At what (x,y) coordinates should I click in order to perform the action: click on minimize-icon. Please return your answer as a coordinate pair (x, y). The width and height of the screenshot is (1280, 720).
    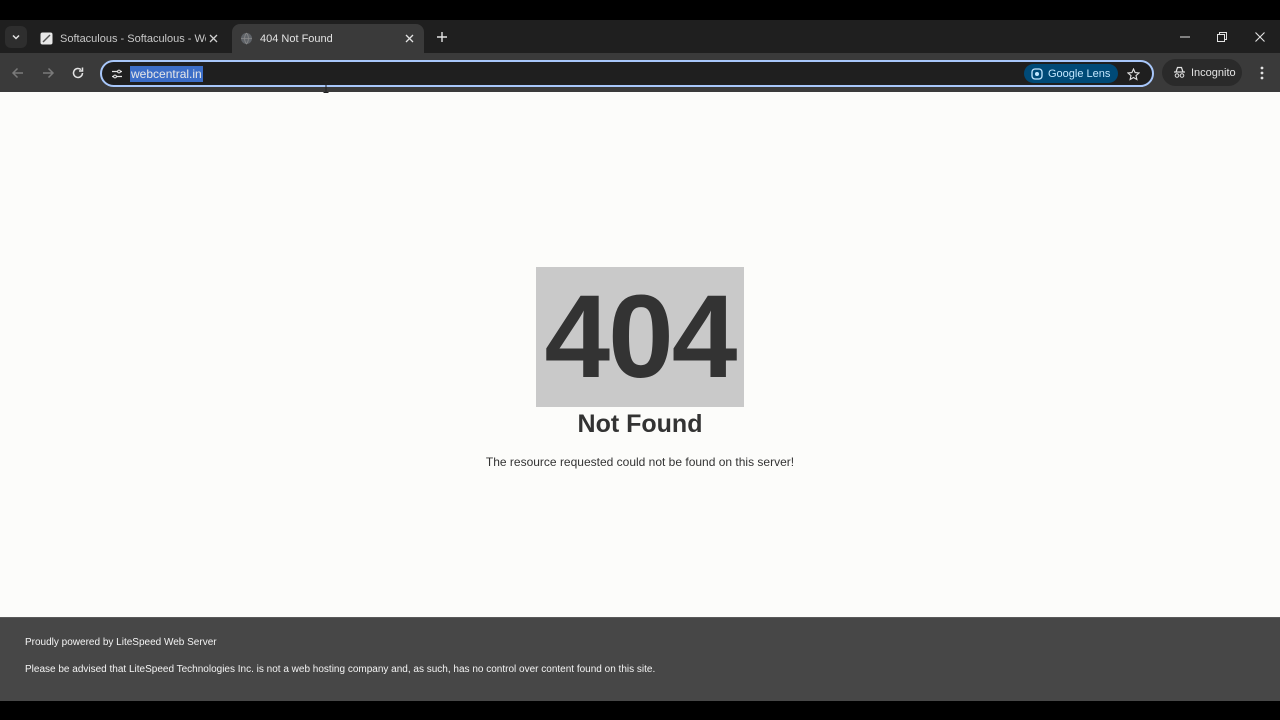
    Looking at the image, I should click on (1185, 37).